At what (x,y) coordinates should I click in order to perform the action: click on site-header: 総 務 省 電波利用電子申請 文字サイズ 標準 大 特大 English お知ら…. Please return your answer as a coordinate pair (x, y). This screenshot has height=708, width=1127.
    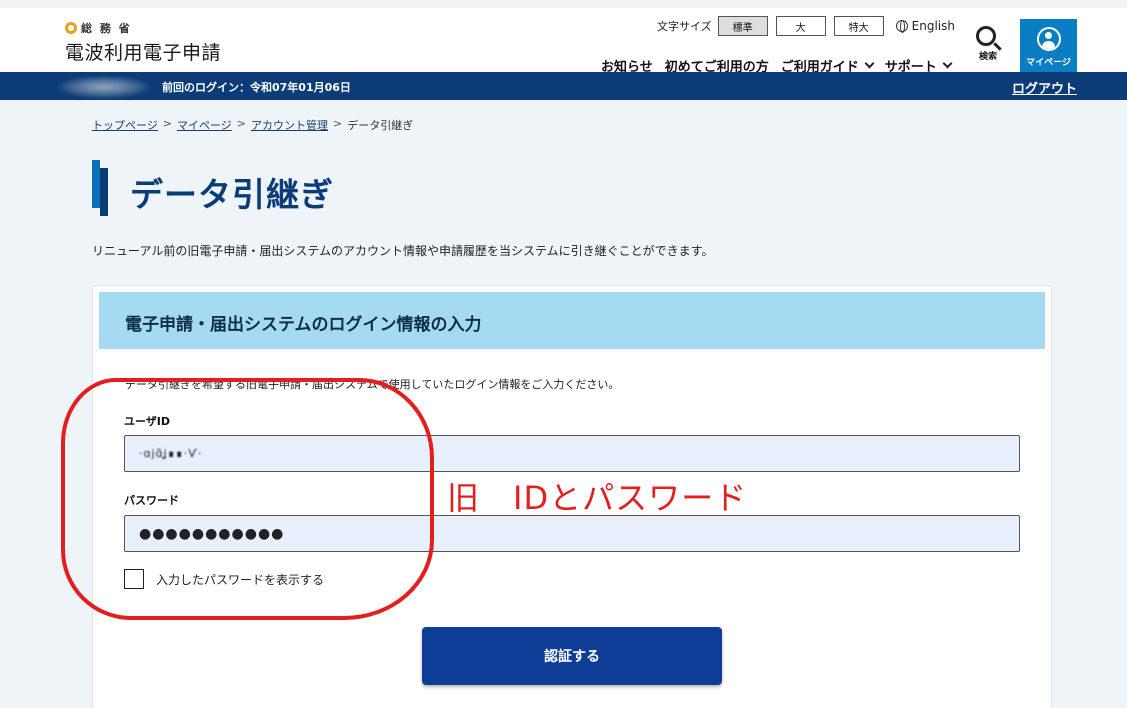
    Looking at the image, I should click on (563, 38).